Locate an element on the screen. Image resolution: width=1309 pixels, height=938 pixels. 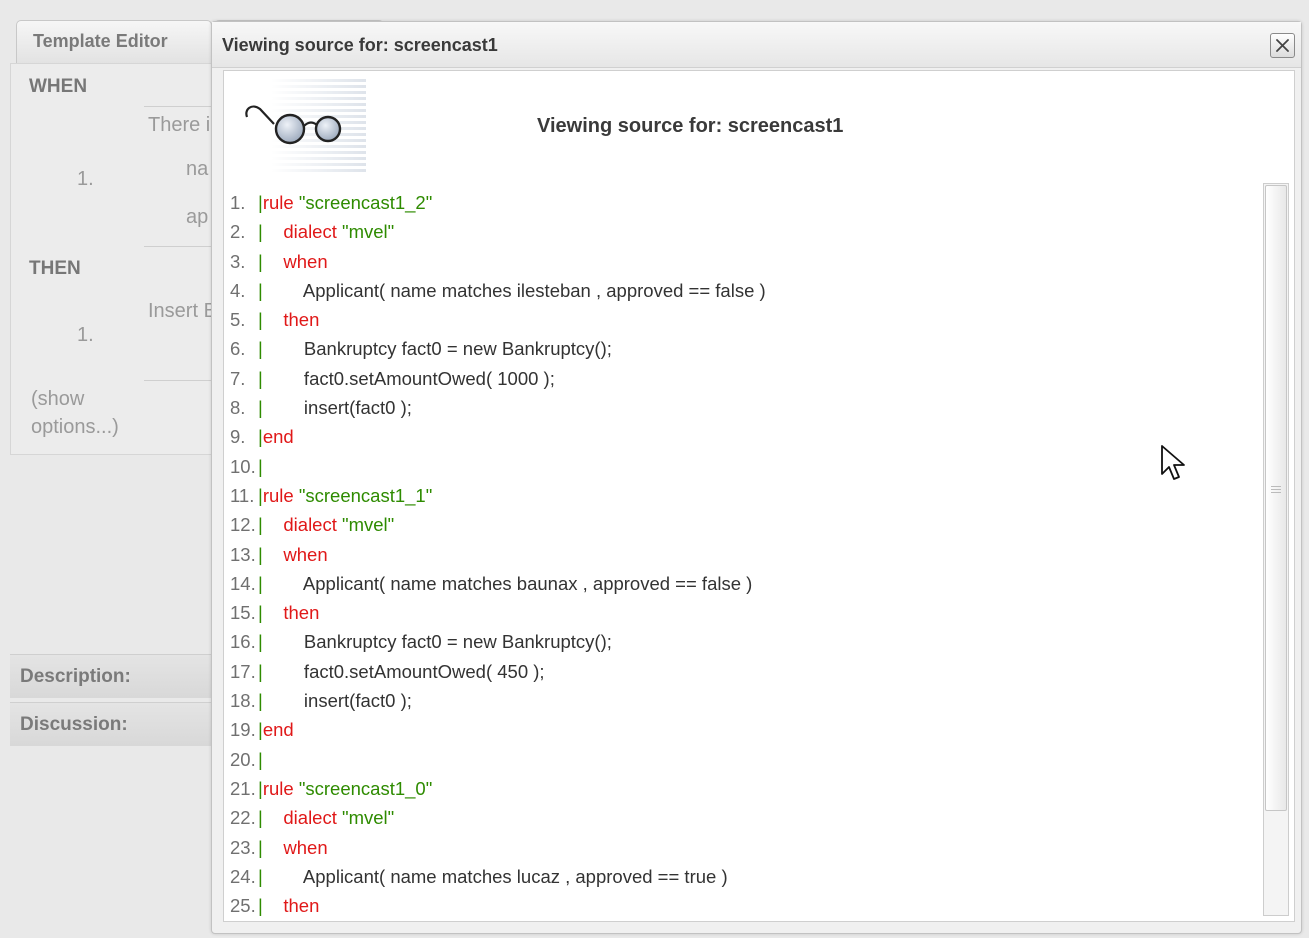
vertical-scrollbar is located at coordinates (1276, 549).